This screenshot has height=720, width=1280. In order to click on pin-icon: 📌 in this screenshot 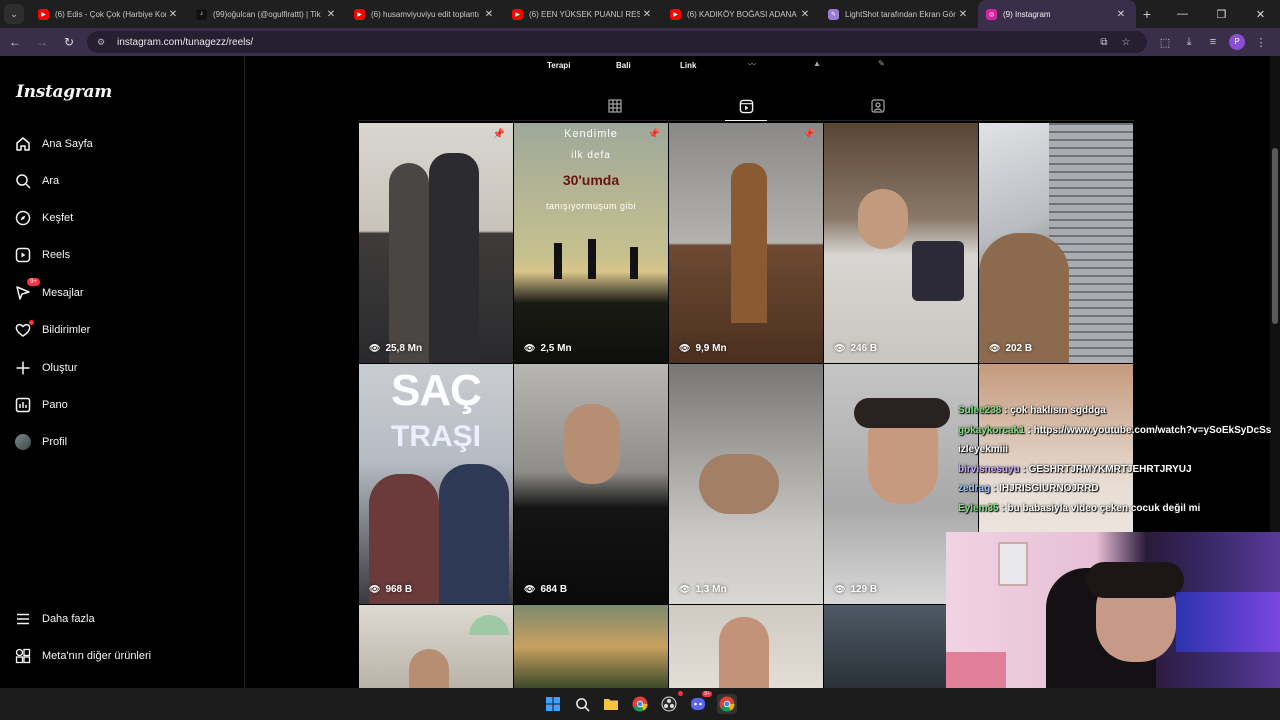, I will do `click(653, 134)`.